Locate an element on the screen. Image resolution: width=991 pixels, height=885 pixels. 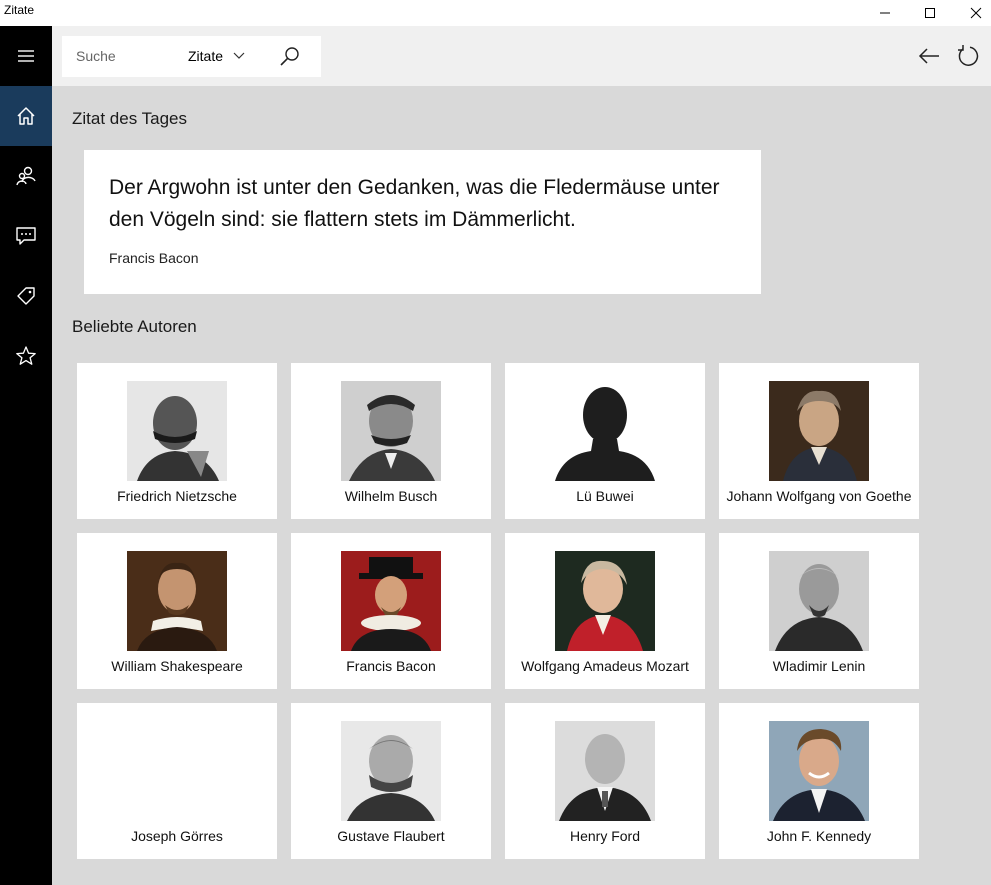
back-arrow-icon is located at coordinates (928, 56).